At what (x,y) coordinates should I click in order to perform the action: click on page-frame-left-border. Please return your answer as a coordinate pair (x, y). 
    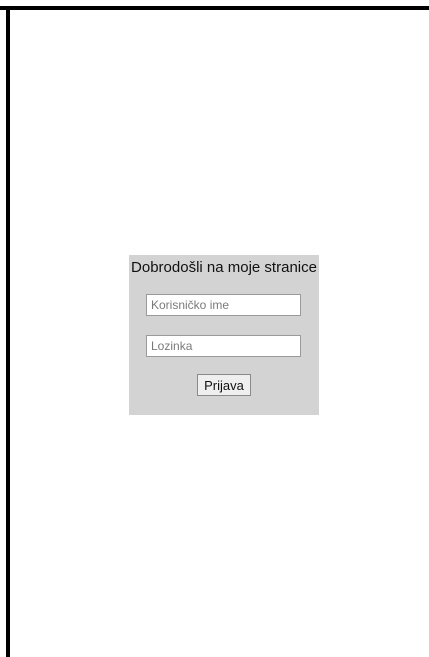
    Looking at the image, I should click on (8, 331).